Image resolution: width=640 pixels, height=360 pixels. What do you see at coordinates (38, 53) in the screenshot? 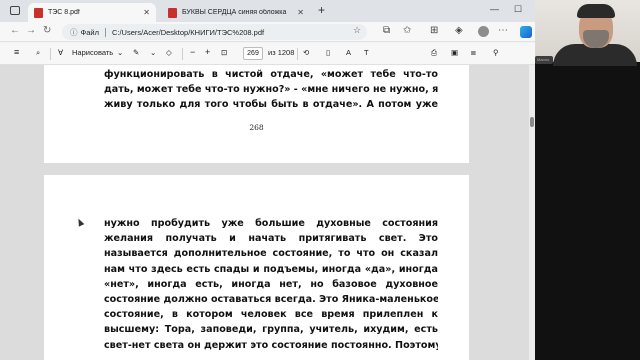
I see `find-icon: ⌕` at bounding box center [38, 53].